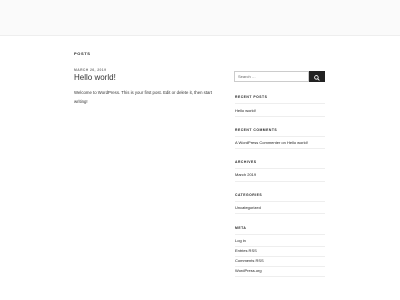  I want to click on categories-heading: CATEGORIES, so click(249, 195).